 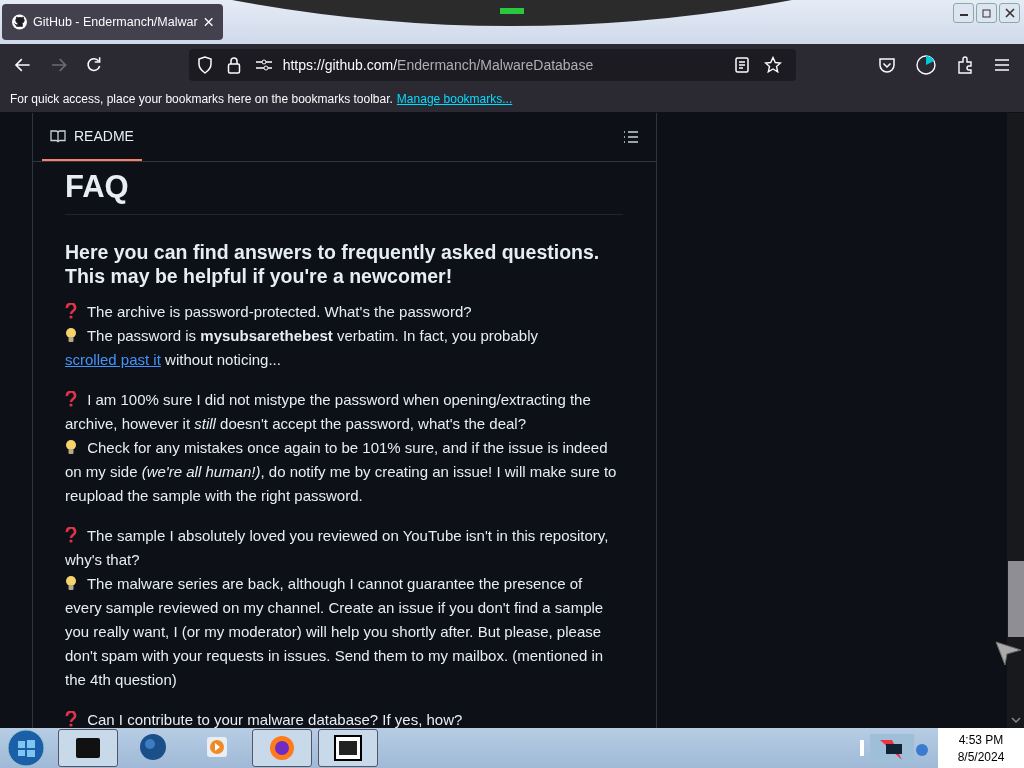 What do you see at coordinates (328, 412) in the screenshot?
I see `question-text: I am 100% sure I did not mistype the password when opening/extracting the archive, however it still doesn't accept the password, what's the deal?` at bounding box center [328, 412].